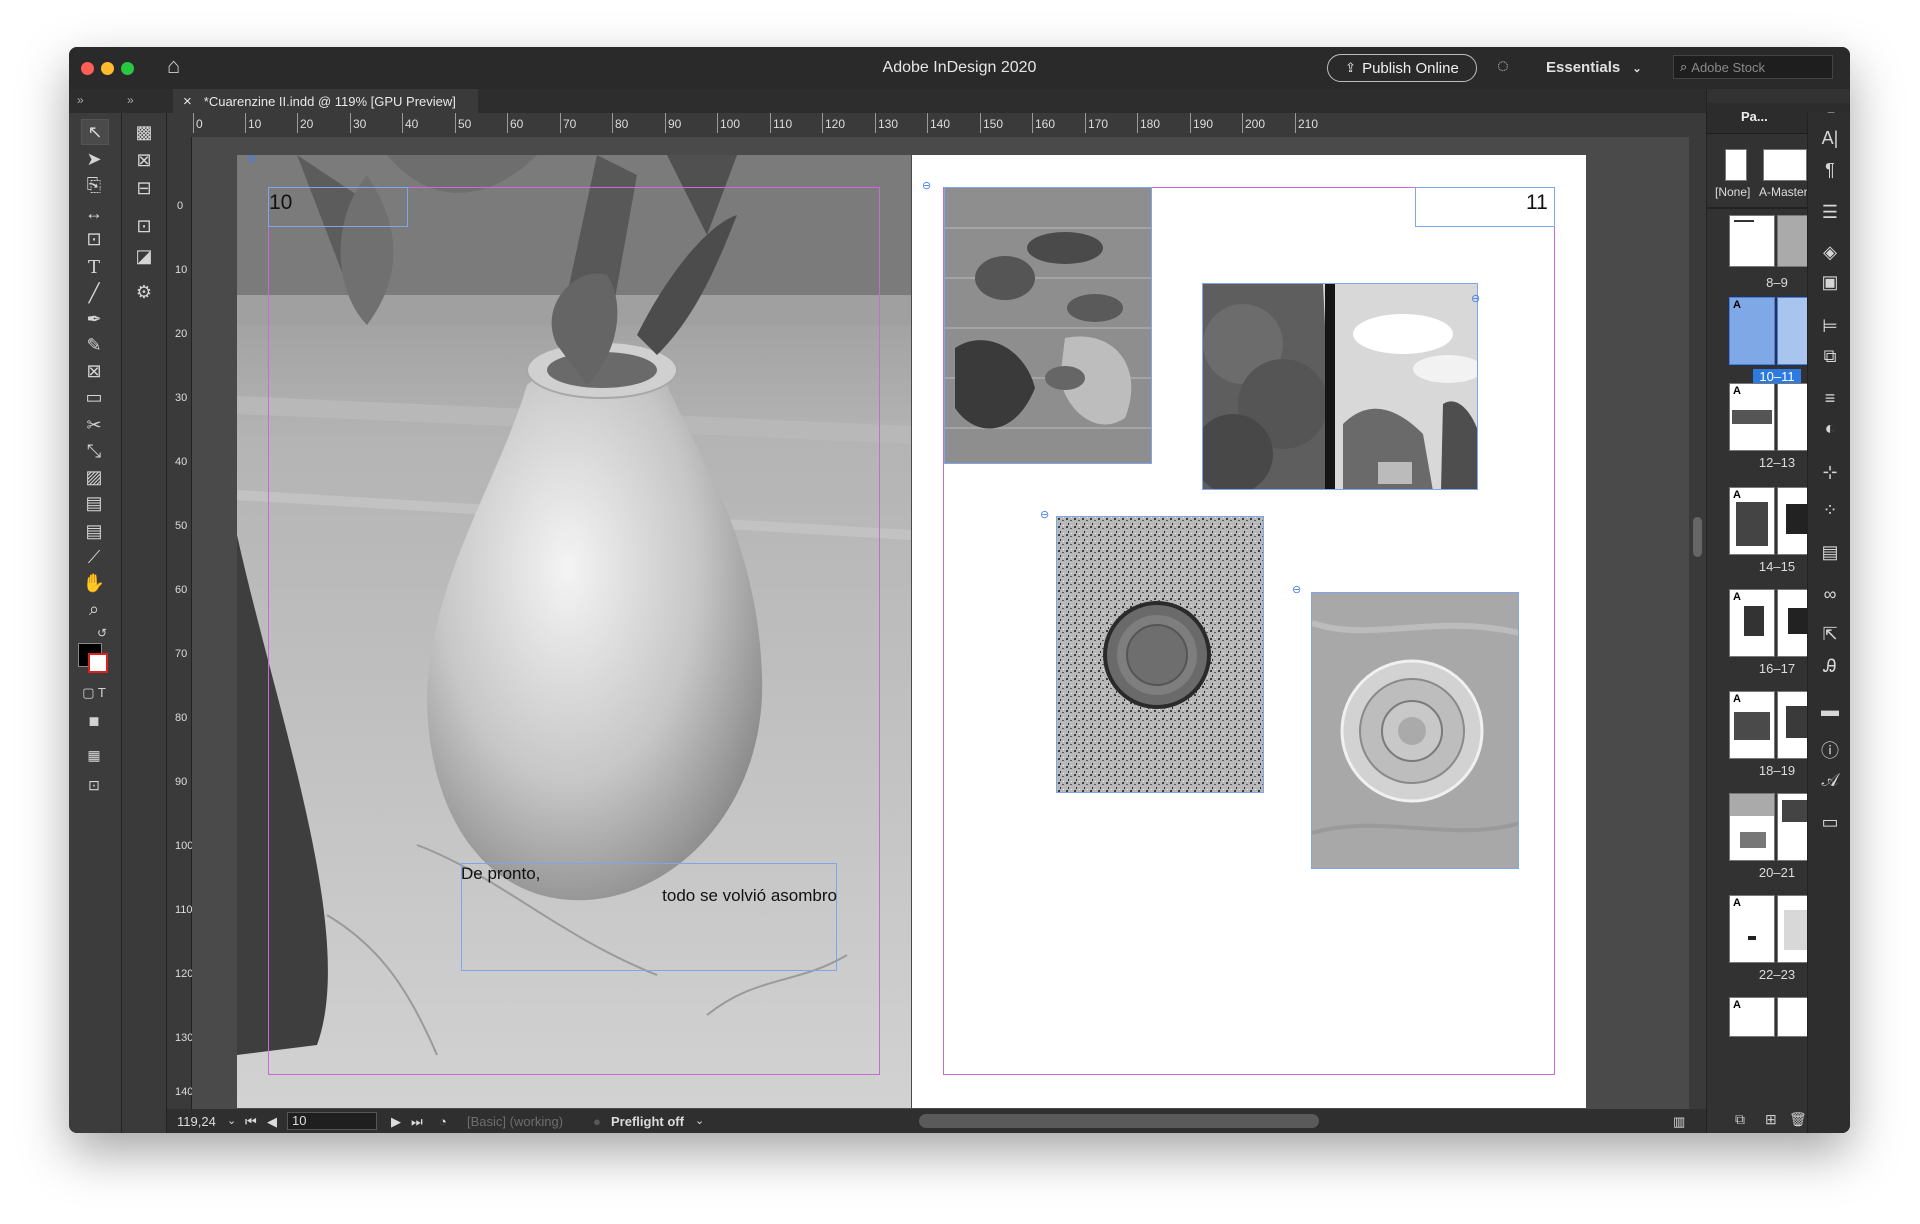 The width and height of the screenshot is (1920, 1224). I want to click on rectangle-tool-icon: ▭, so click(94, 397).